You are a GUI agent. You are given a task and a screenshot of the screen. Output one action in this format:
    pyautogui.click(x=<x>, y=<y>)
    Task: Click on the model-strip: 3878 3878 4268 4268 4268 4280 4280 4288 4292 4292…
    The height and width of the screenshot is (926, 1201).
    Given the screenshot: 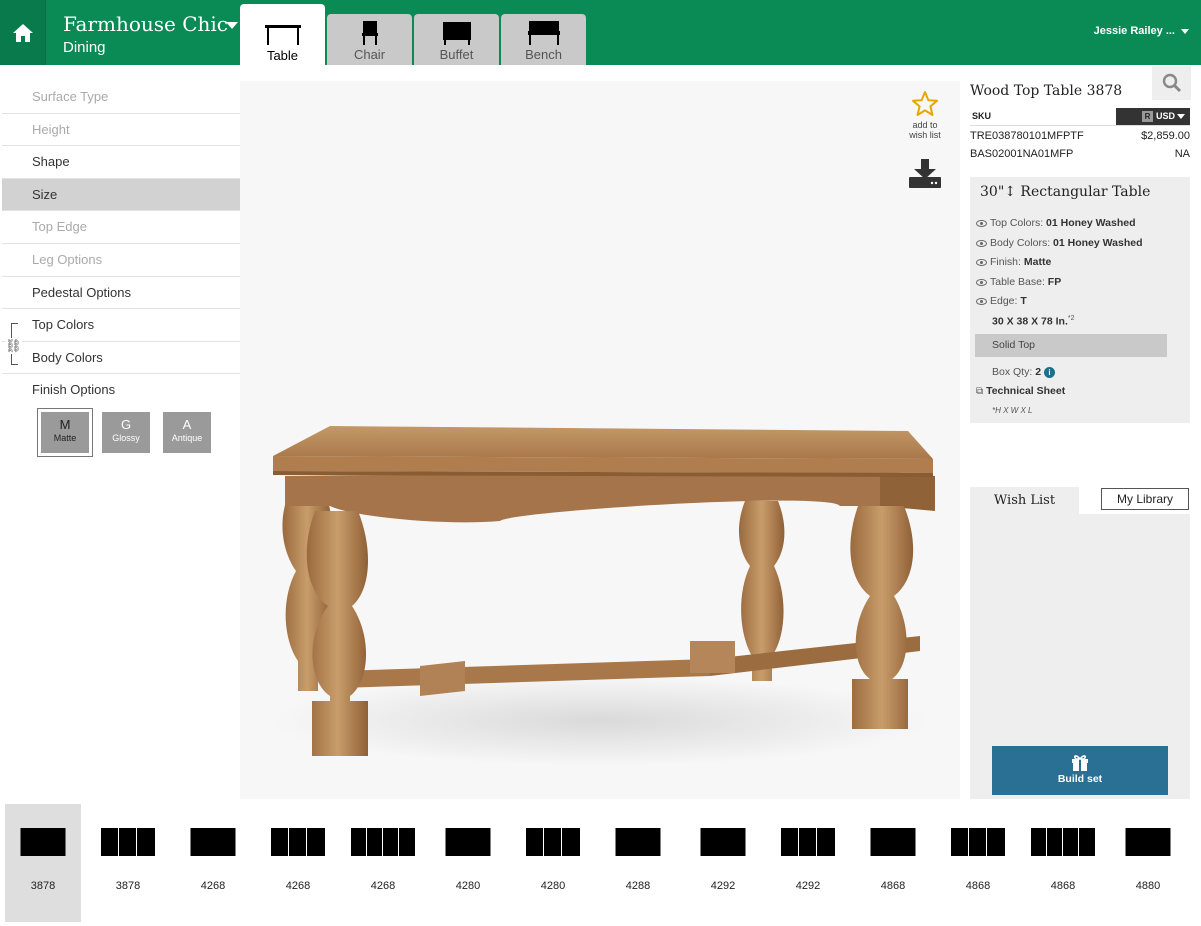 What is the action you would take?
    pyautogui.click(x=600, y=865)
    